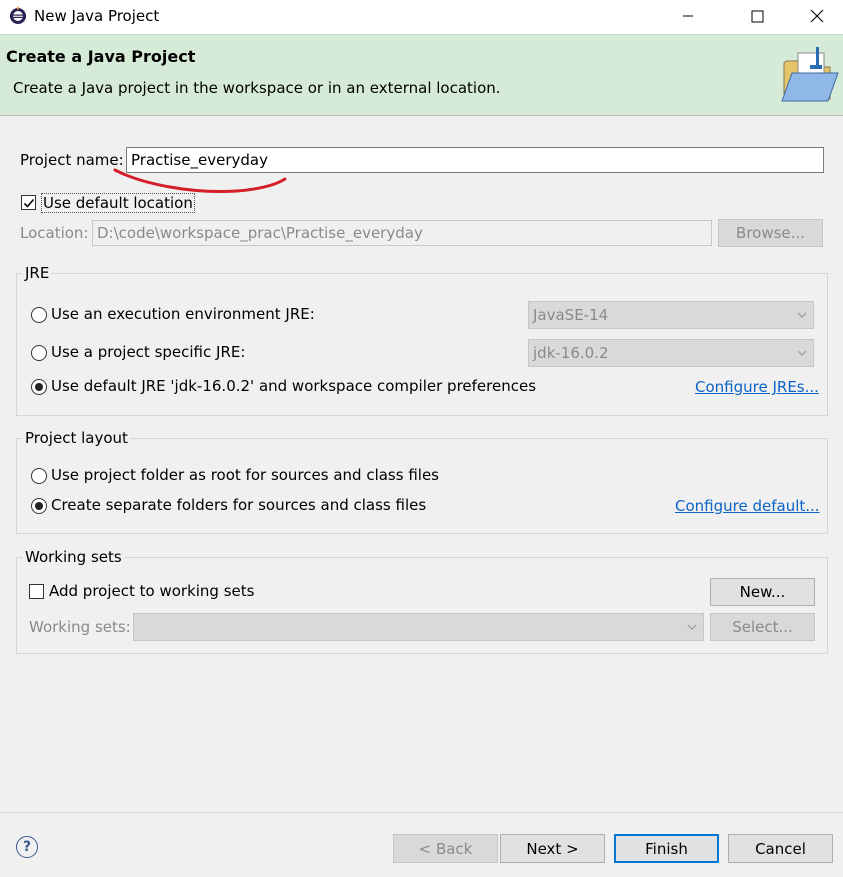 The image size is (843, 877). I want to click on help-icon: ?, so click(27, 847).